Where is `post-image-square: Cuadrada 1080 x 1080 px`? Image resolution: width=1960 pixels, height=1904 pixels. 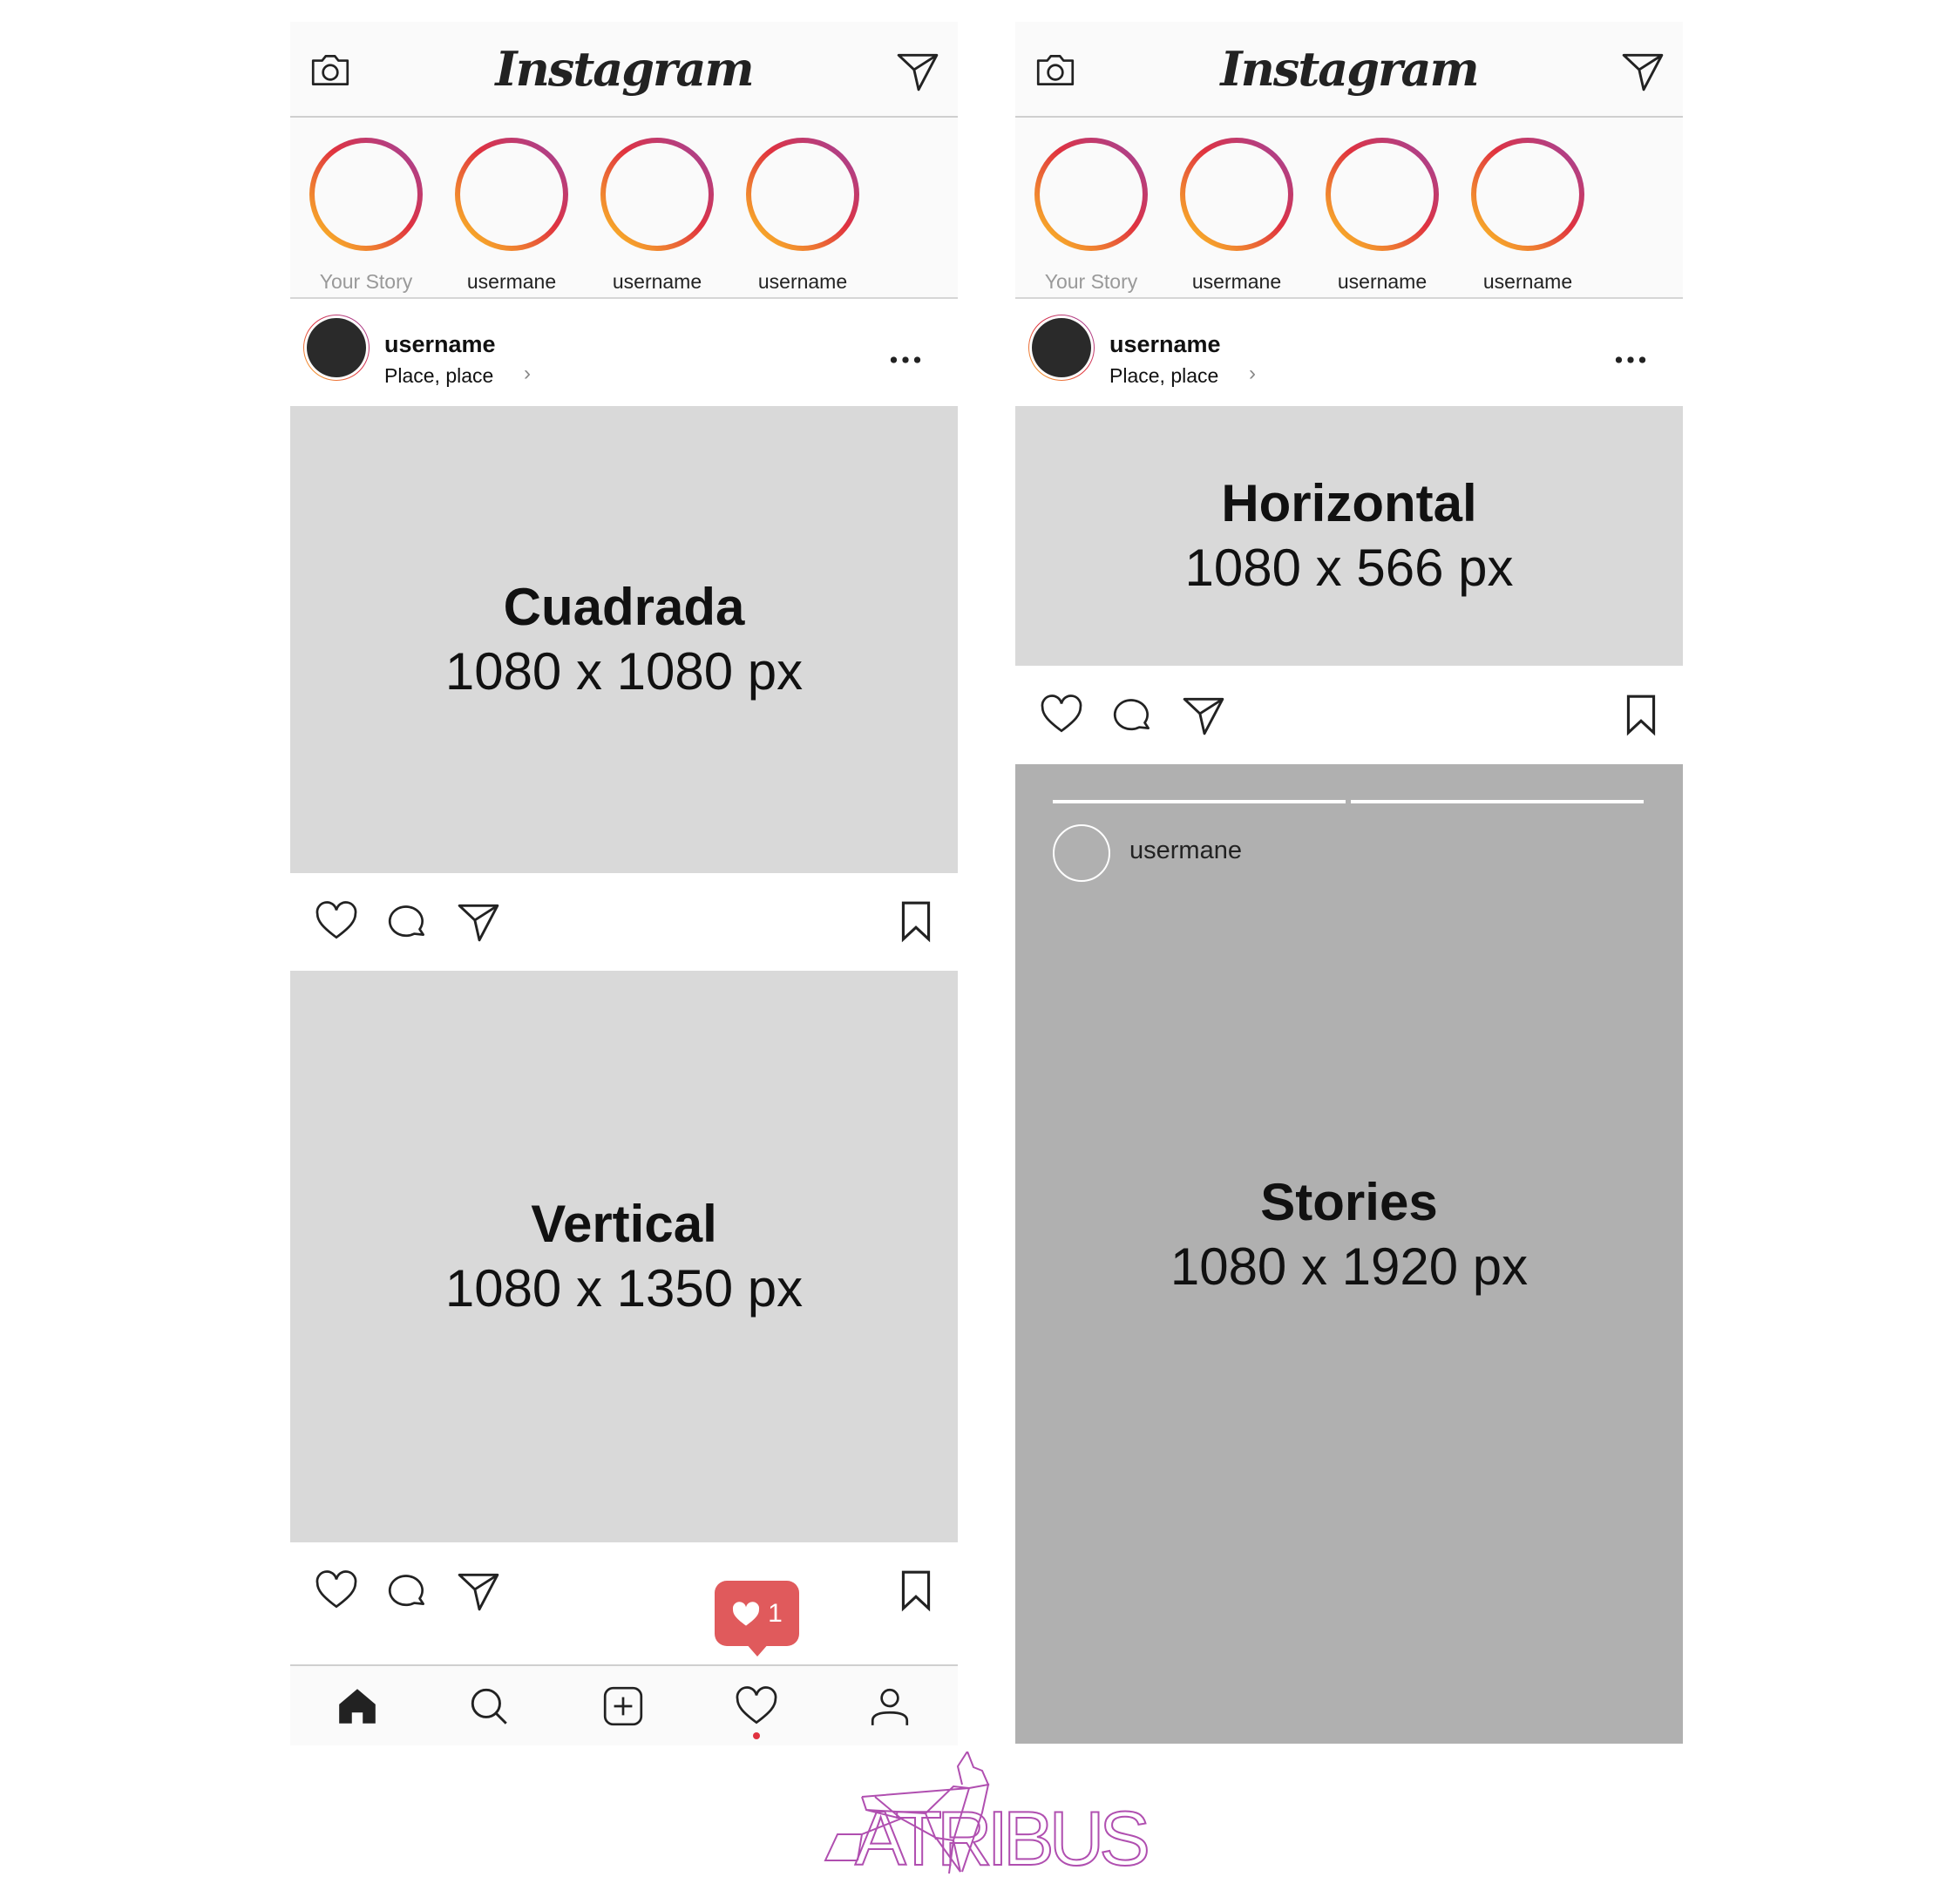 post-image-square: Cuadrada 1080 x 1080 px is located at coordinates (624, 639).